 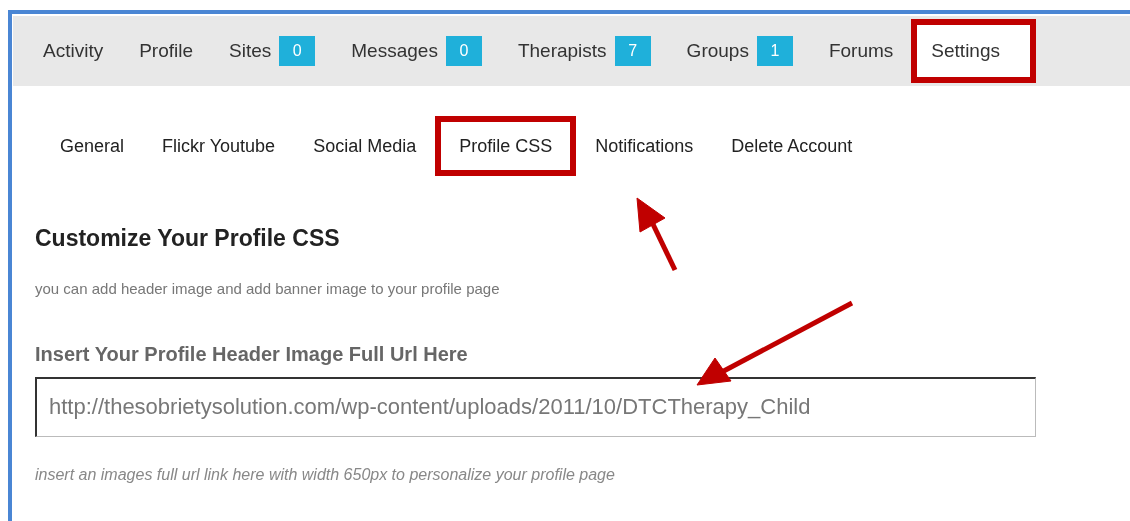 I want to click on url-input-field: http://thesobrietysolution.com/wp-content/uploads/2011/10/DTCTherapy_Child, so click(x=535, y=406).